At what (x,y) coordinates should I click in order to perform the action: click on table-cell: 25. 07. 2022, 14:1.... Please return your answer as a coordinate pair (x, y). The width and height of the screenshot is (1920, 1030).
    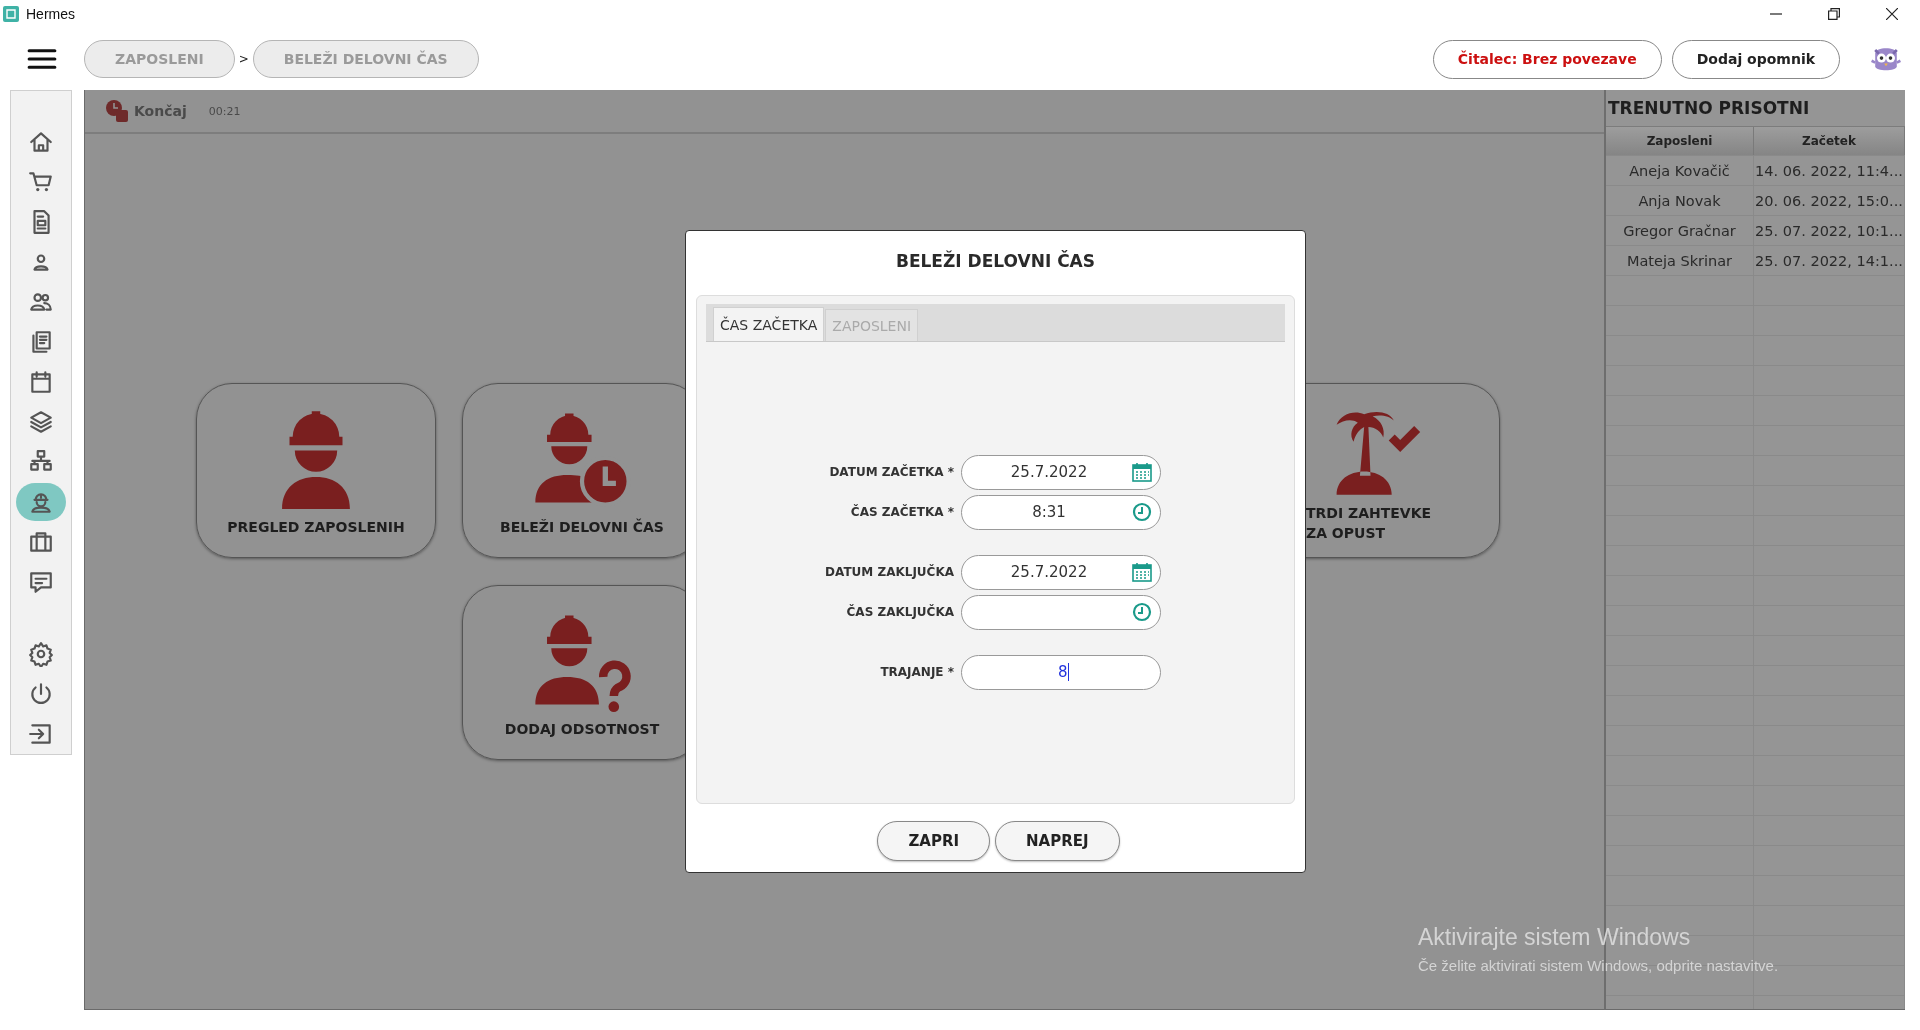
    Looking at the image, I should click on (1829, 260).